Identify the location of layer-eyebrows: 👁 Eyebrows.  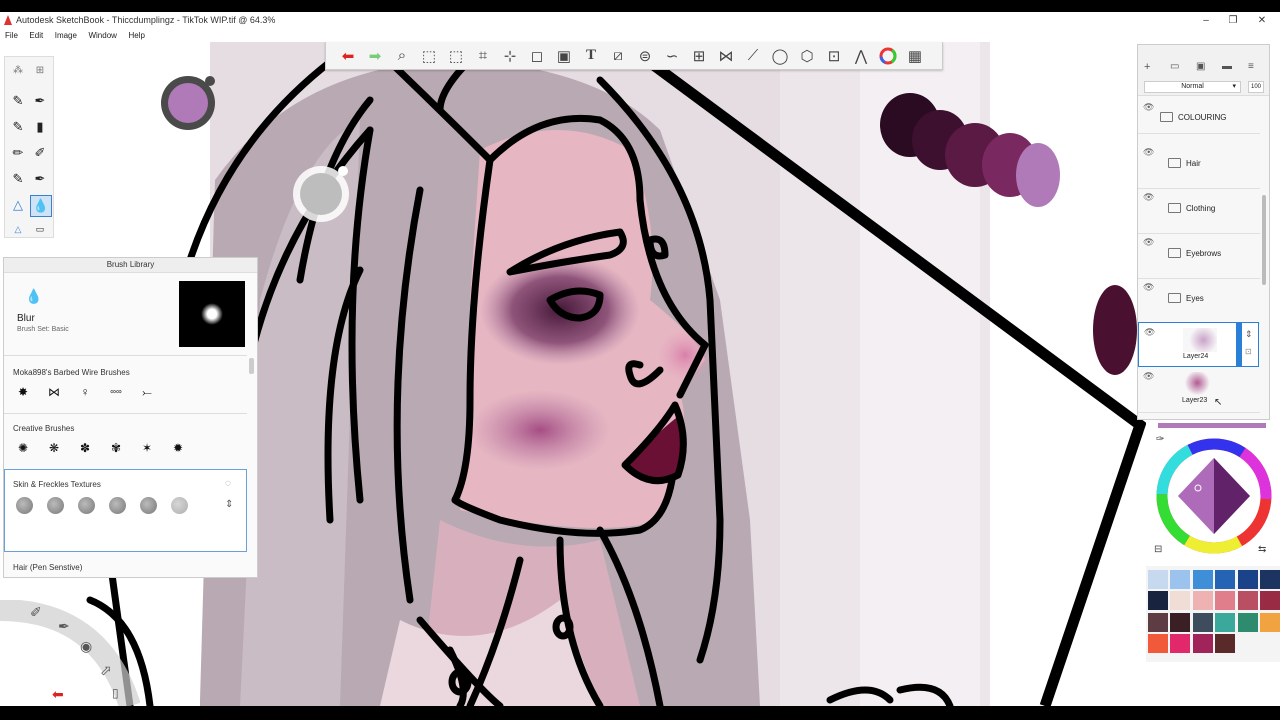
(1199, 256).